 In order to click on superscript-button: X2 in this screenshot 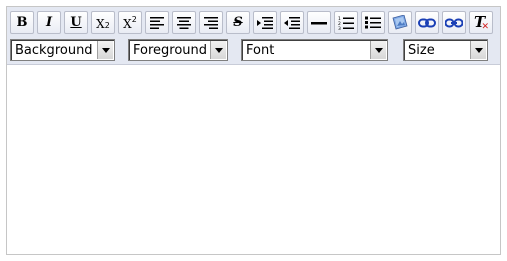, I will do `click(130, 22)`.